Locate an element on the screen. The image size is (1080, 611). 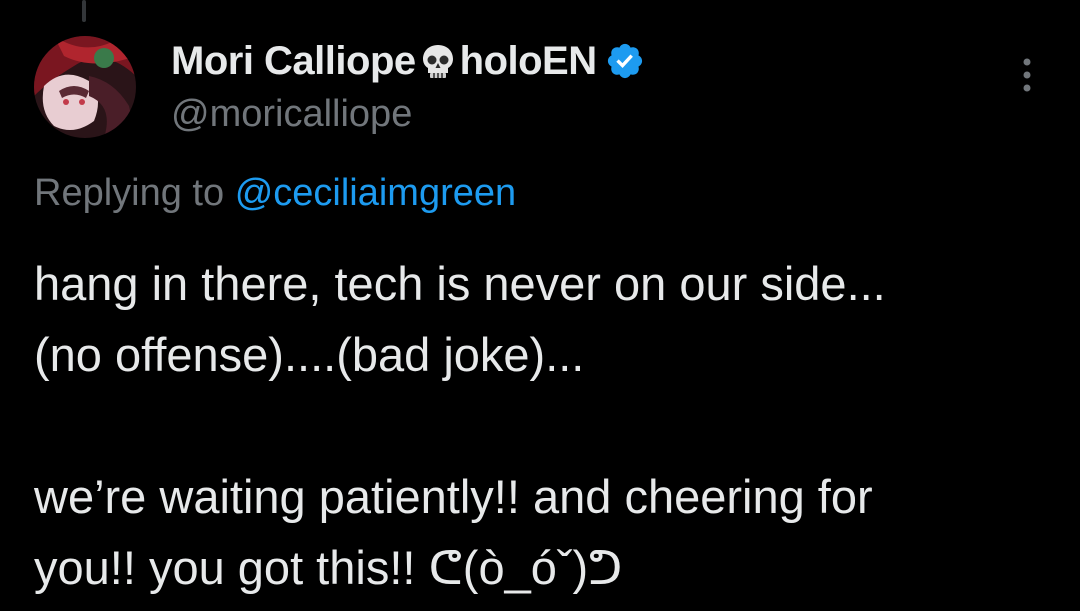
replying-to: Replying to @ceciliaimgreen is located at coordinates (275, 193).